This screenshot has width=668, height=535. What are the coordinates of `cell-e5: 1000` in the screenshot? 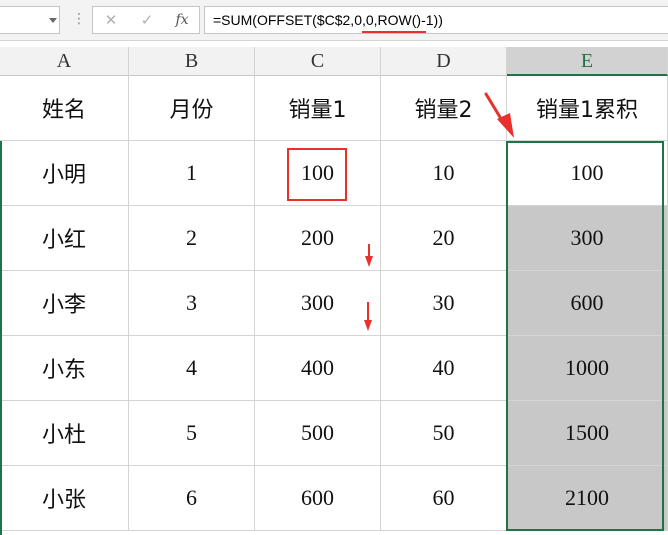 It's located at (587, 368).